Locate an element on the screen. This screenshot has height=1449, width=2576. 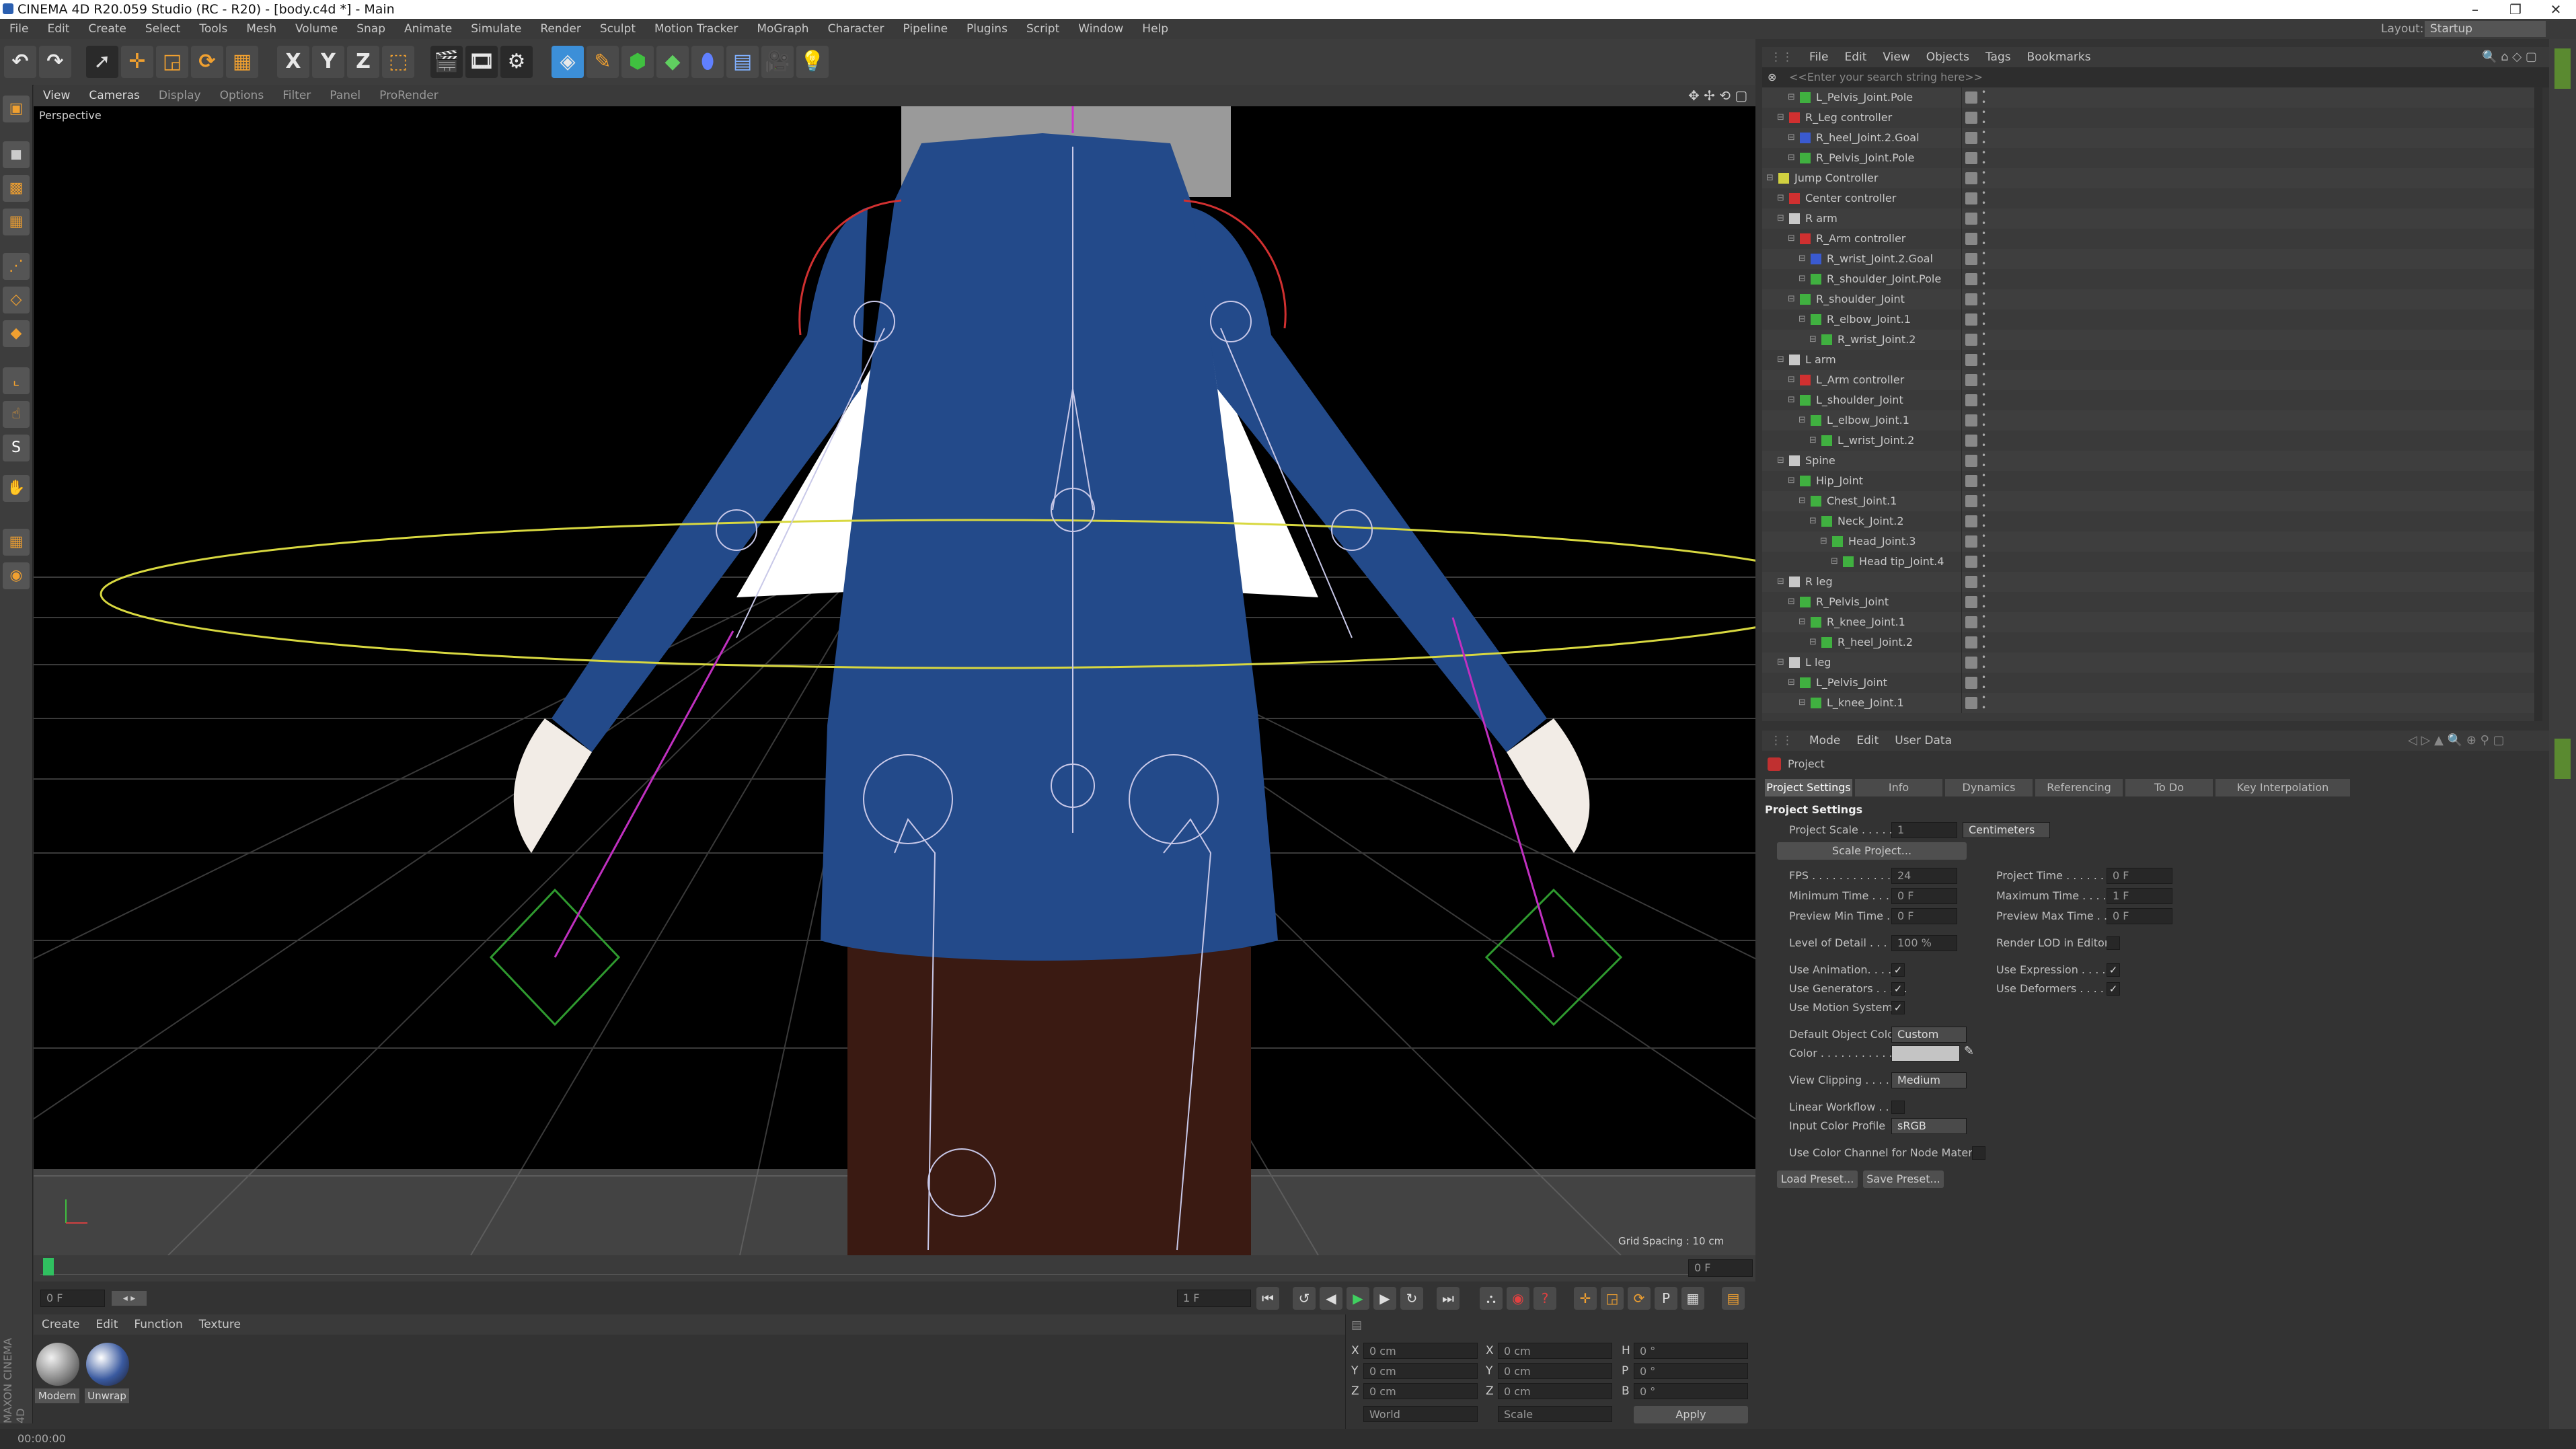
object-row: ⊟ R_shoulder_Joint.Pole • • is located at coordinates (2152, 279).